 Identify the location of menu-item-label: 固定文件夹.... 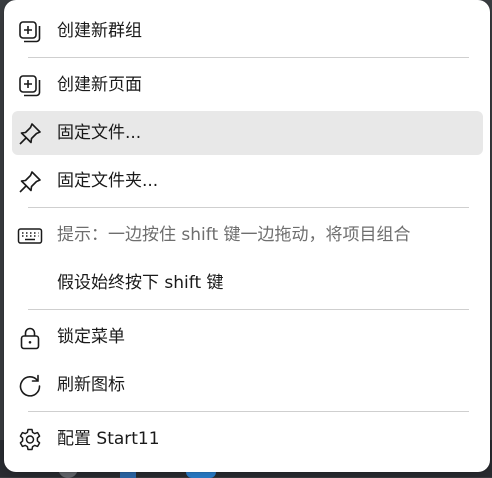
(108, 181).